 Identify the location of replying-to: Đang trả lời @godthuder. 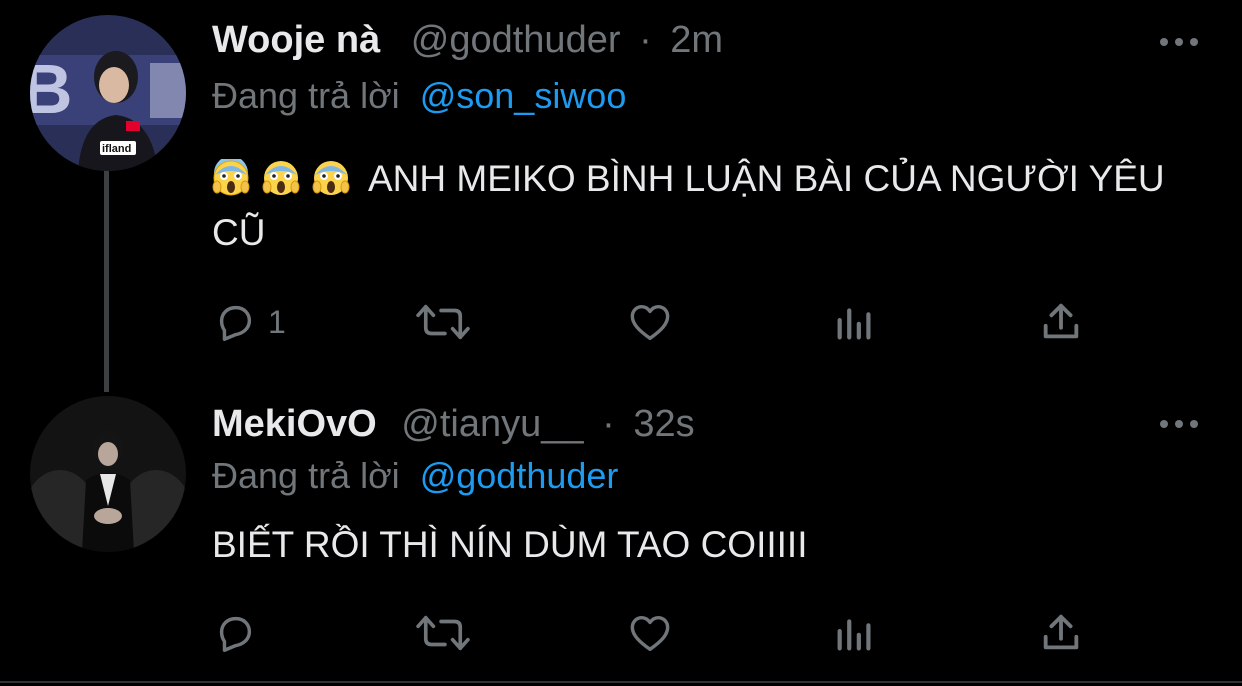
(415, 476).